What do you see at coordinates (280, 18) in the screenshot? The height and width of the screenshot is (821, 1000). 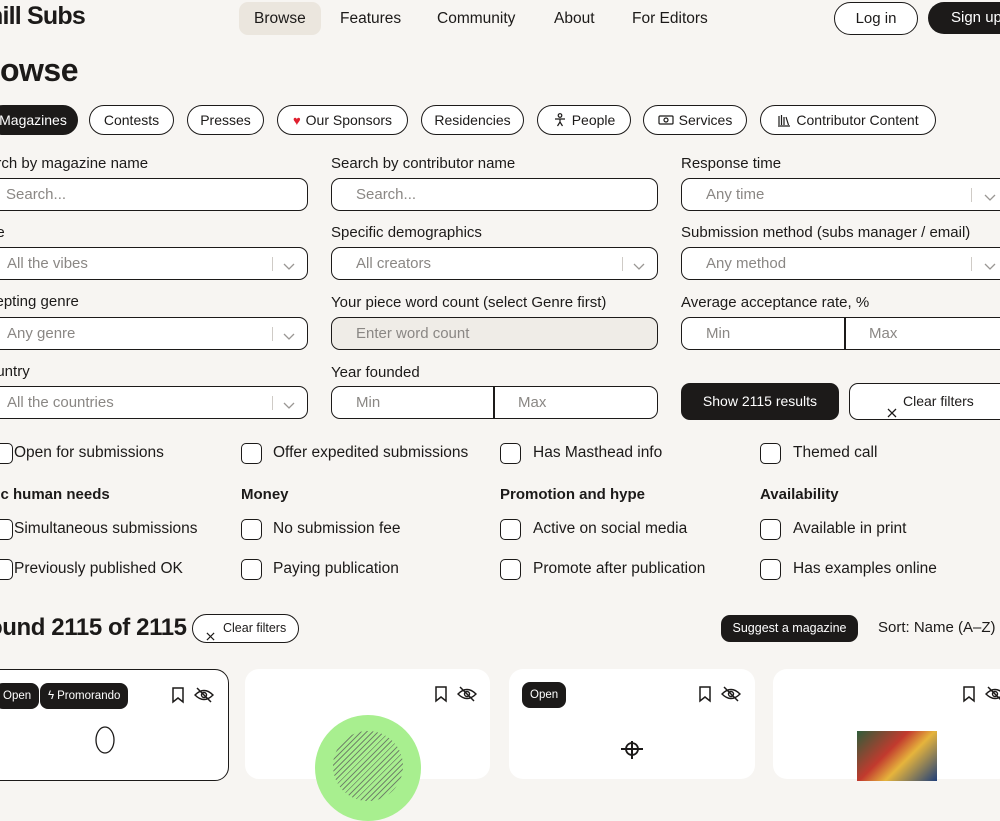 I see `nav-browse: Browse` at bounding box center [280, 18].